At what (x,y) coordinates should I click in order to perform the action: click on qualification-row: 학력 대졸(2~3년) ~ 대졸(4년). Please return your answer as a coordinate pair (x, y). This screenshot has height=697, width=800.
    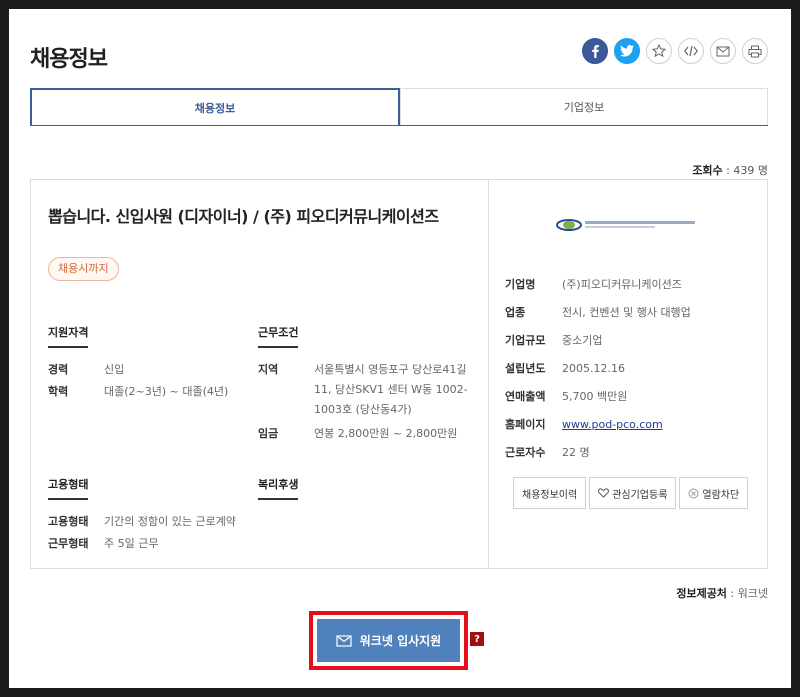
    Looking at the image, I should click on (143, 392).